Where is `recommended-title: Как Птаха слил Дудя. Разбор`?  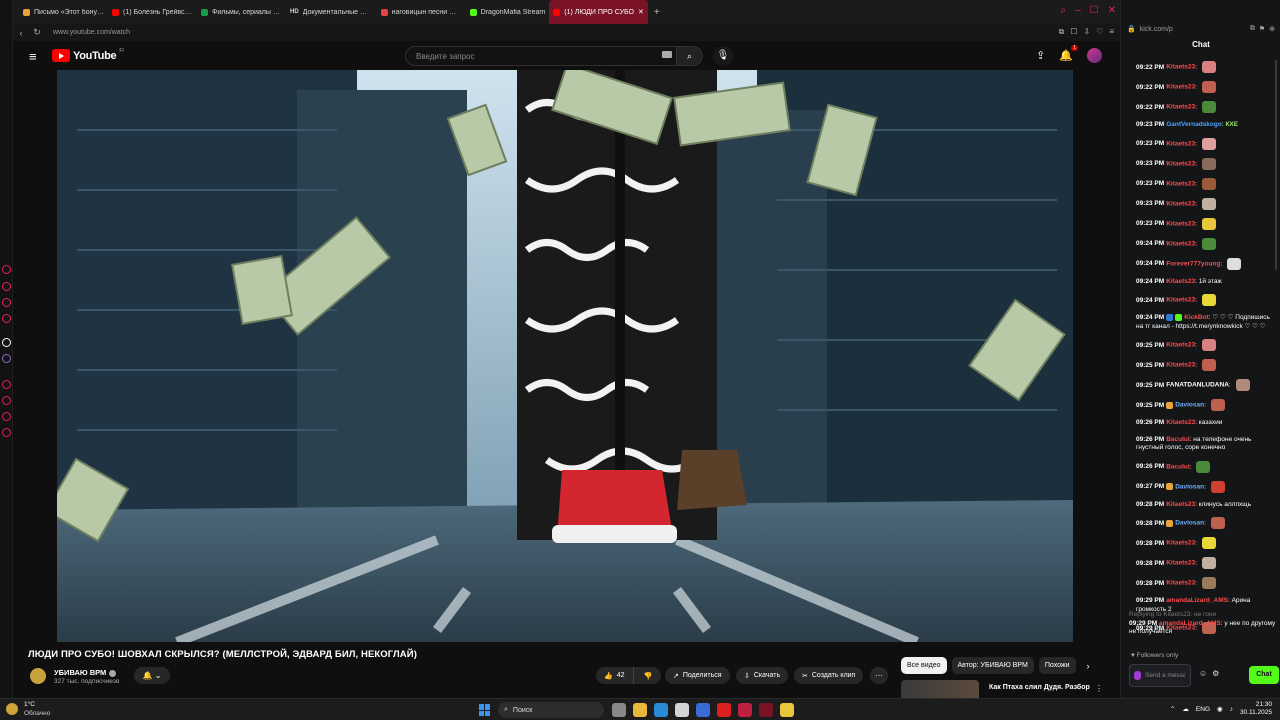 recommended-title: Как Птаха слил Дудя. Разбор is located at coordinates (1039, 687).